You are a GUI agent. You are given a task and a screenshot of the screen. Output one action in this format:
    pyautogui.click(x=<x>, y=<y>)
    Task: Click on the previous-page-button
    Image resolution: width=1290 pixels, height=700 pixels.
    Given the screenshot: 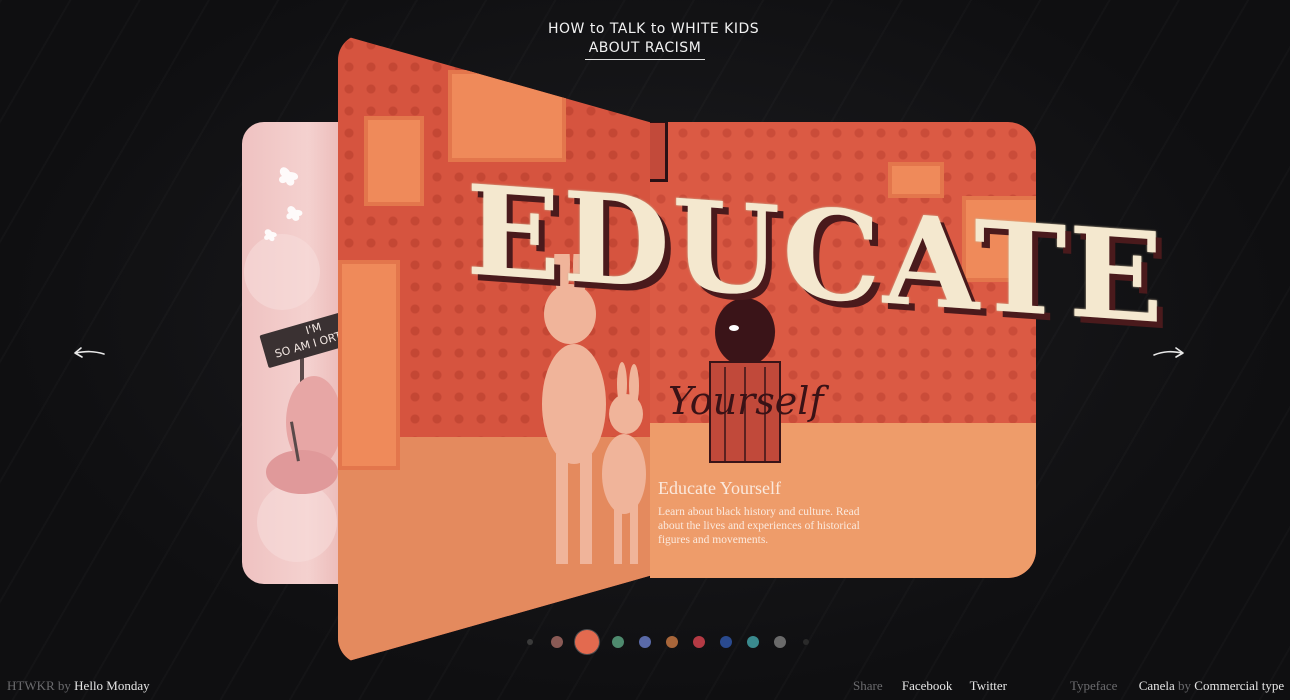 What is the action you would take?
    pyautogui.click(x=89, y=353)
    